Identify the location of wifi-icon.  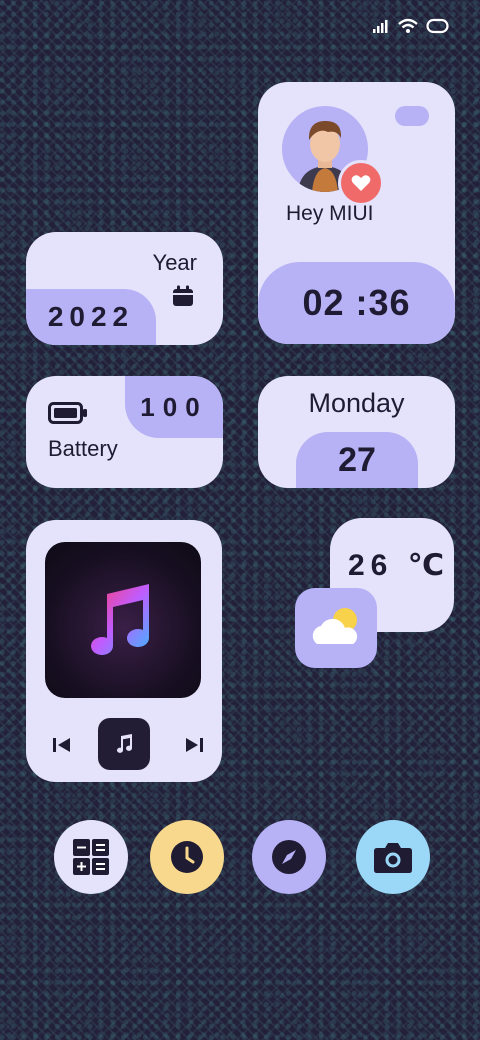
(408, 26).